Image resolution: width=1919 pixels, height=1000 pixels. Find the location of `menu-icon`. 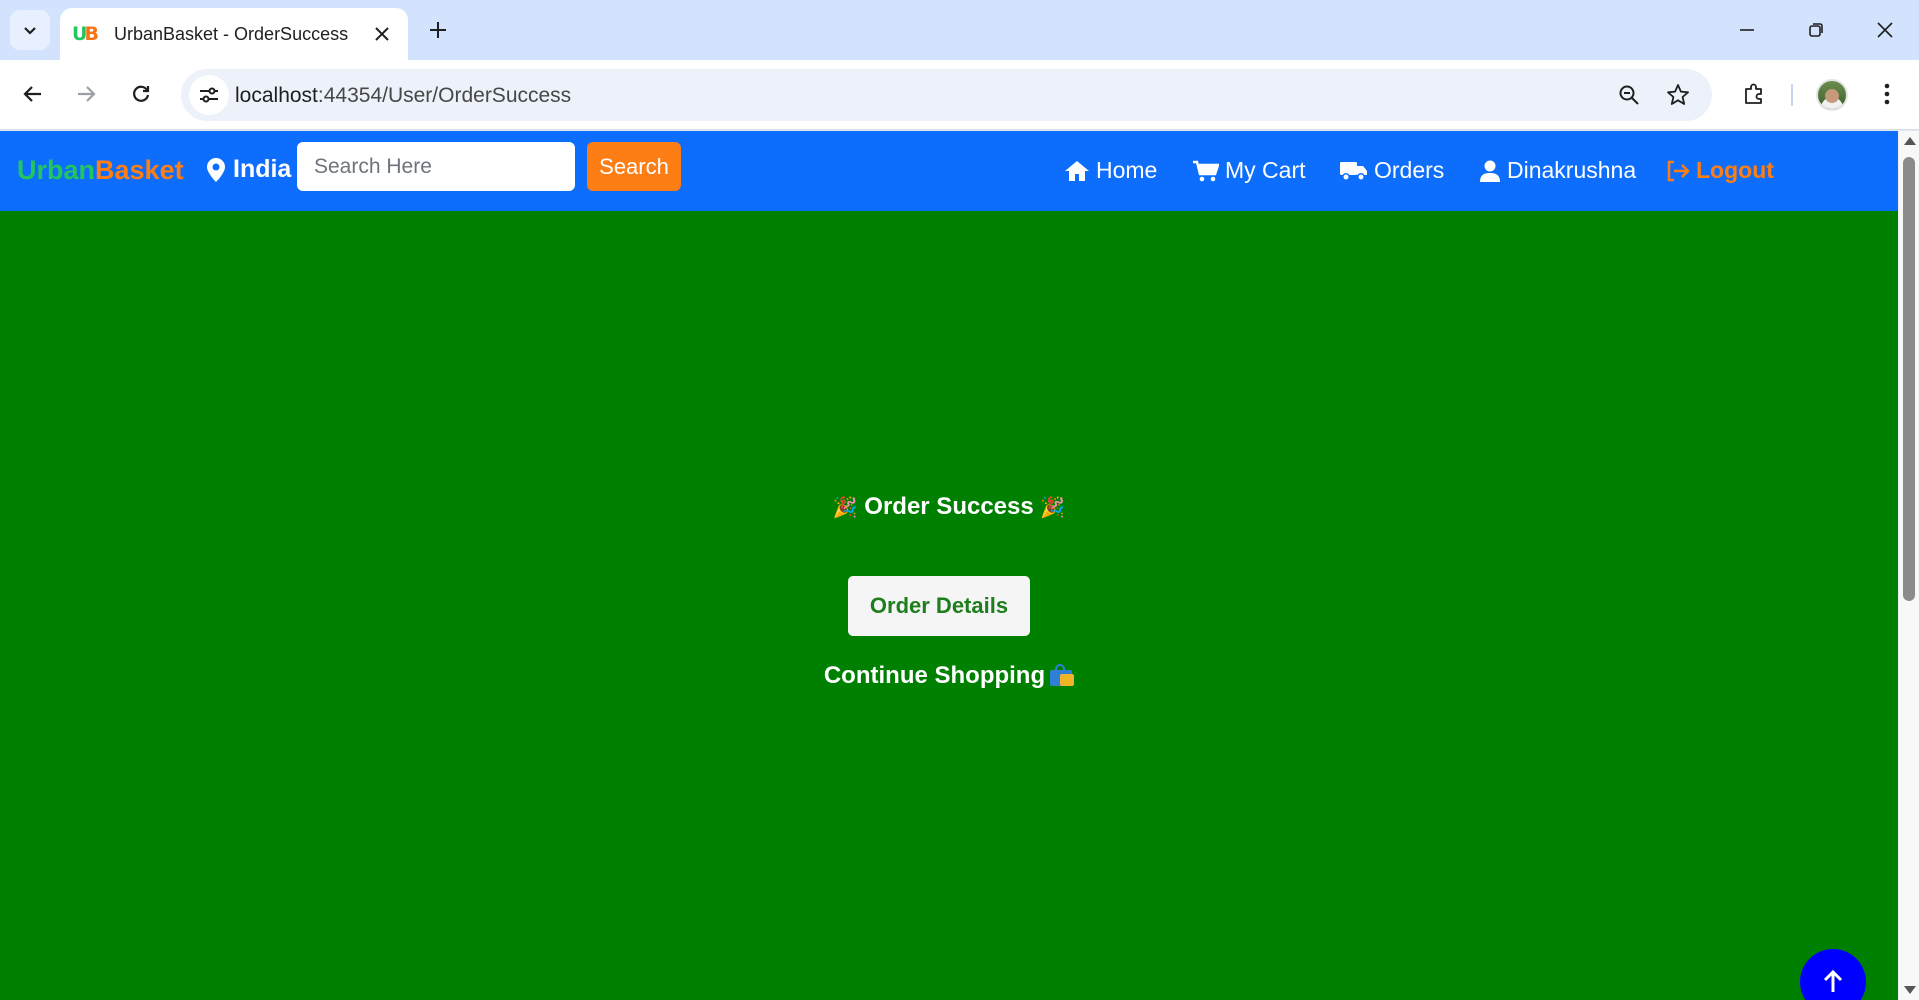

menu-icon is located at coordinates (1887, 94).